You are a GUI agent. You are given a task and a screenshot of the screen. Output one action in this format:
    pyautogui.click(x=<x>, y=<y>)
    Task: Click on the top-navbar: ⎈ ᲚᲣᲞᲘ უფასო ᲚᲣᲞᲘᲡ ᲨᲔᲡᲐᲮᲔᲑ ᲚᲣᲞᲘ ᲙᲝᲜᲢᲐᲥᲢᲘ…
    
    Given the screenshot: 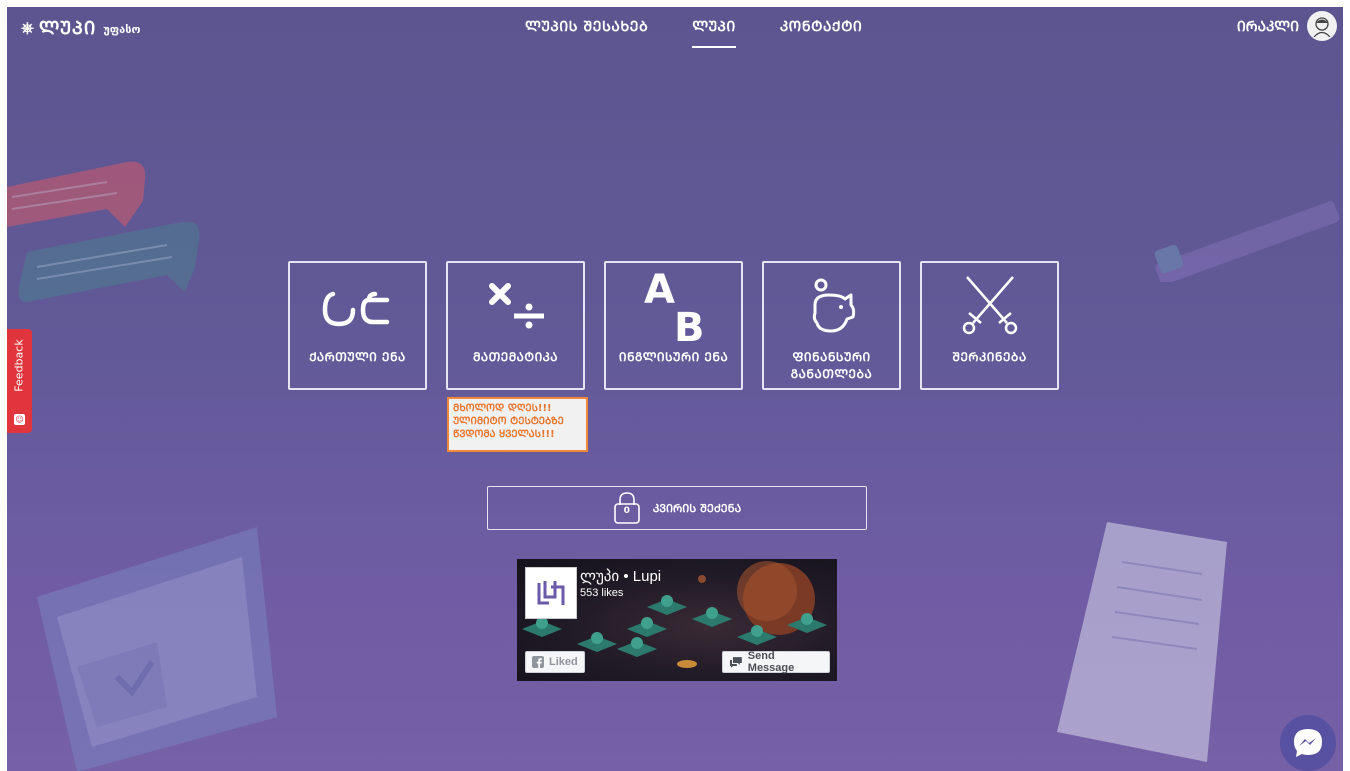 What is the action you would take?
    pyautogui.click(x=675, y=27)
    